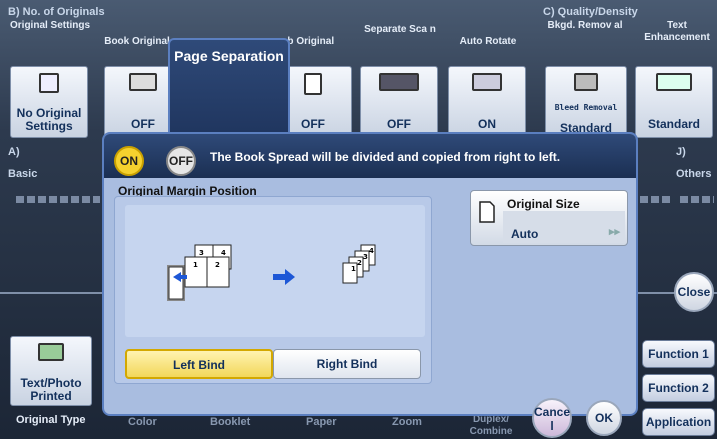 The height and width of the screenshot is (439, 717). I want to click on book-icon, so click(143, 82).